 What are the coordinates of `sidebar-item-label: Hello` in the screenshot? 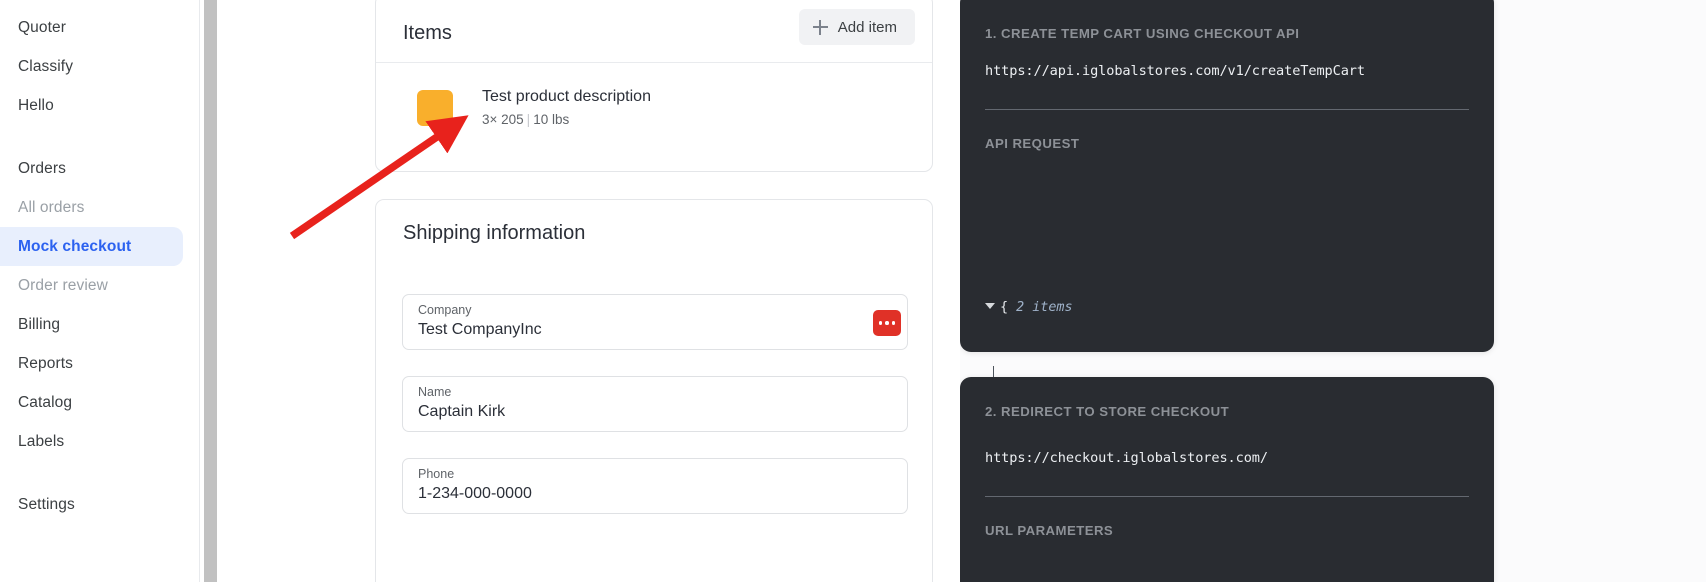 It's located at (36, 105).